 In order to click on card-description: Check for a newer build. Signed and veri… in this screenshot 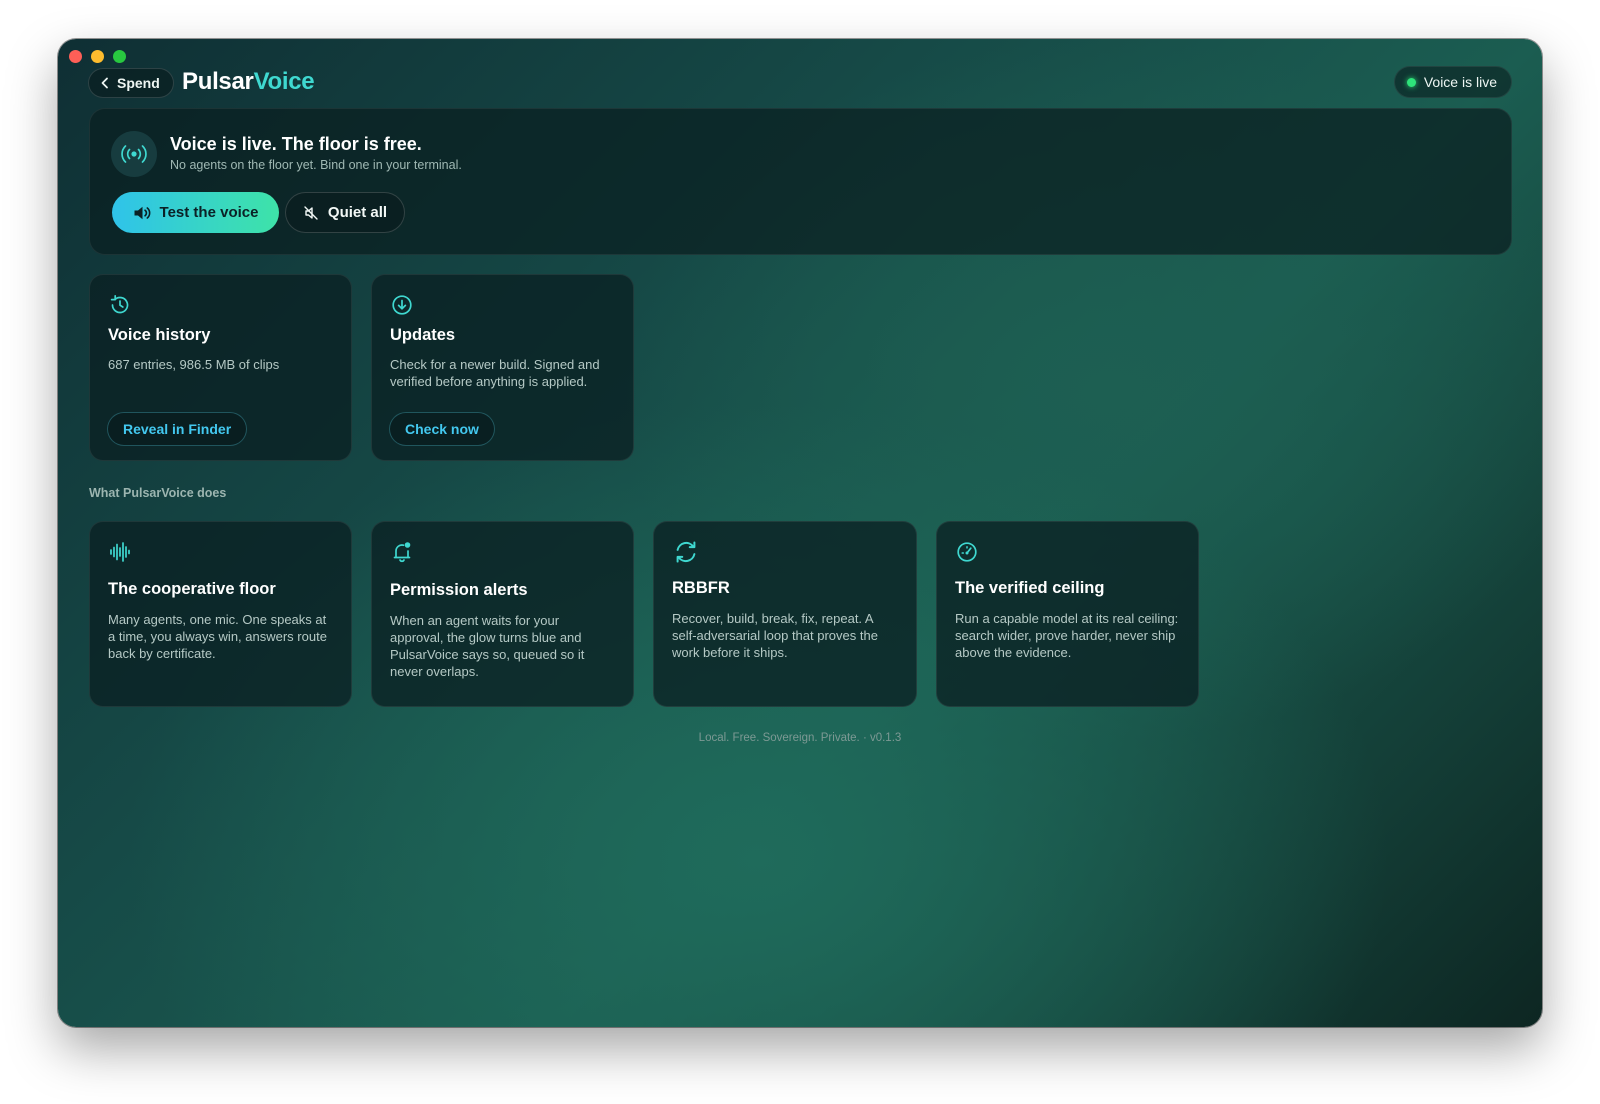, I will do `click(495, 373)`.